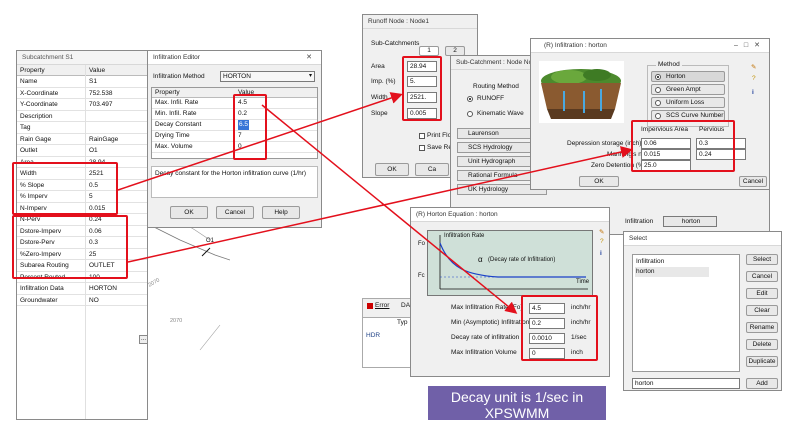 This screenshot has width=800, height=422. I want to click on select-dialog-button: Cancel, so click(762, 276).